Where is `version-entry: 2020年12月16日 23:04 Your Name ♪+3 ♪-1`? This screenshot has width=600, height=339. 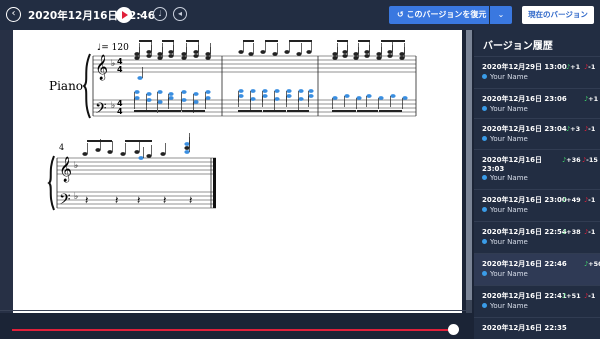
version-entry: 2020年12月16日 23:04 Your Name ♪+3 ♪-1 is located at coordinates (537, 133).